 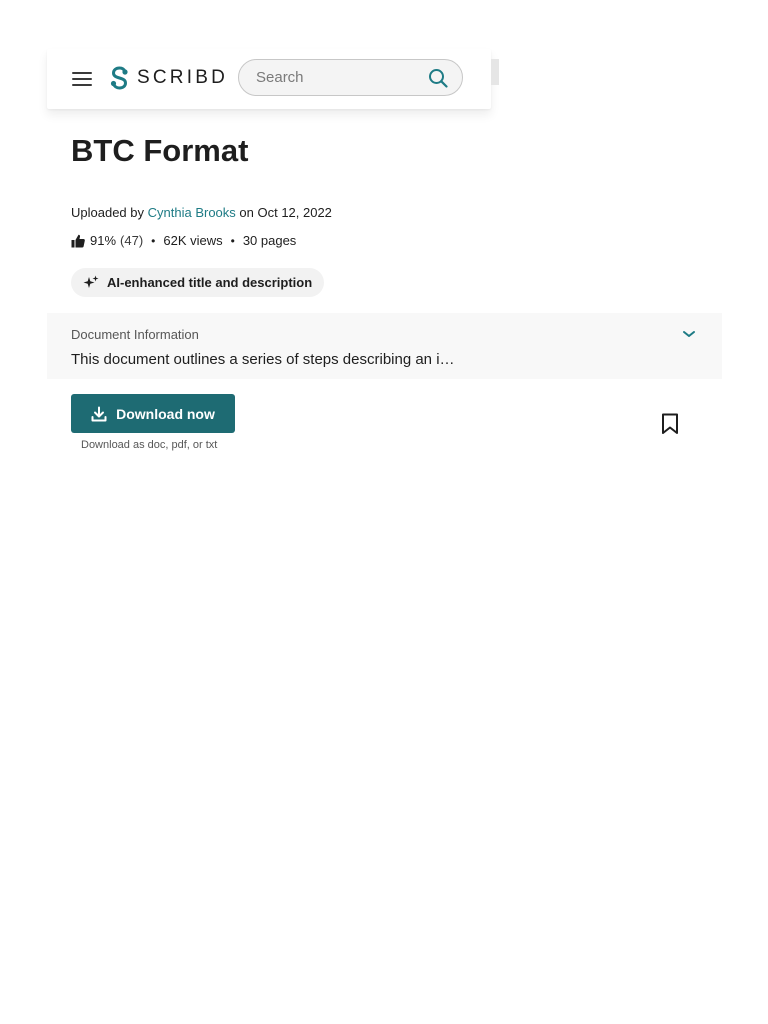 What do you see at coordinates (103, 240) in the screenshot?
I see `rating-percent: 91%` at bounding box center [103, 240].